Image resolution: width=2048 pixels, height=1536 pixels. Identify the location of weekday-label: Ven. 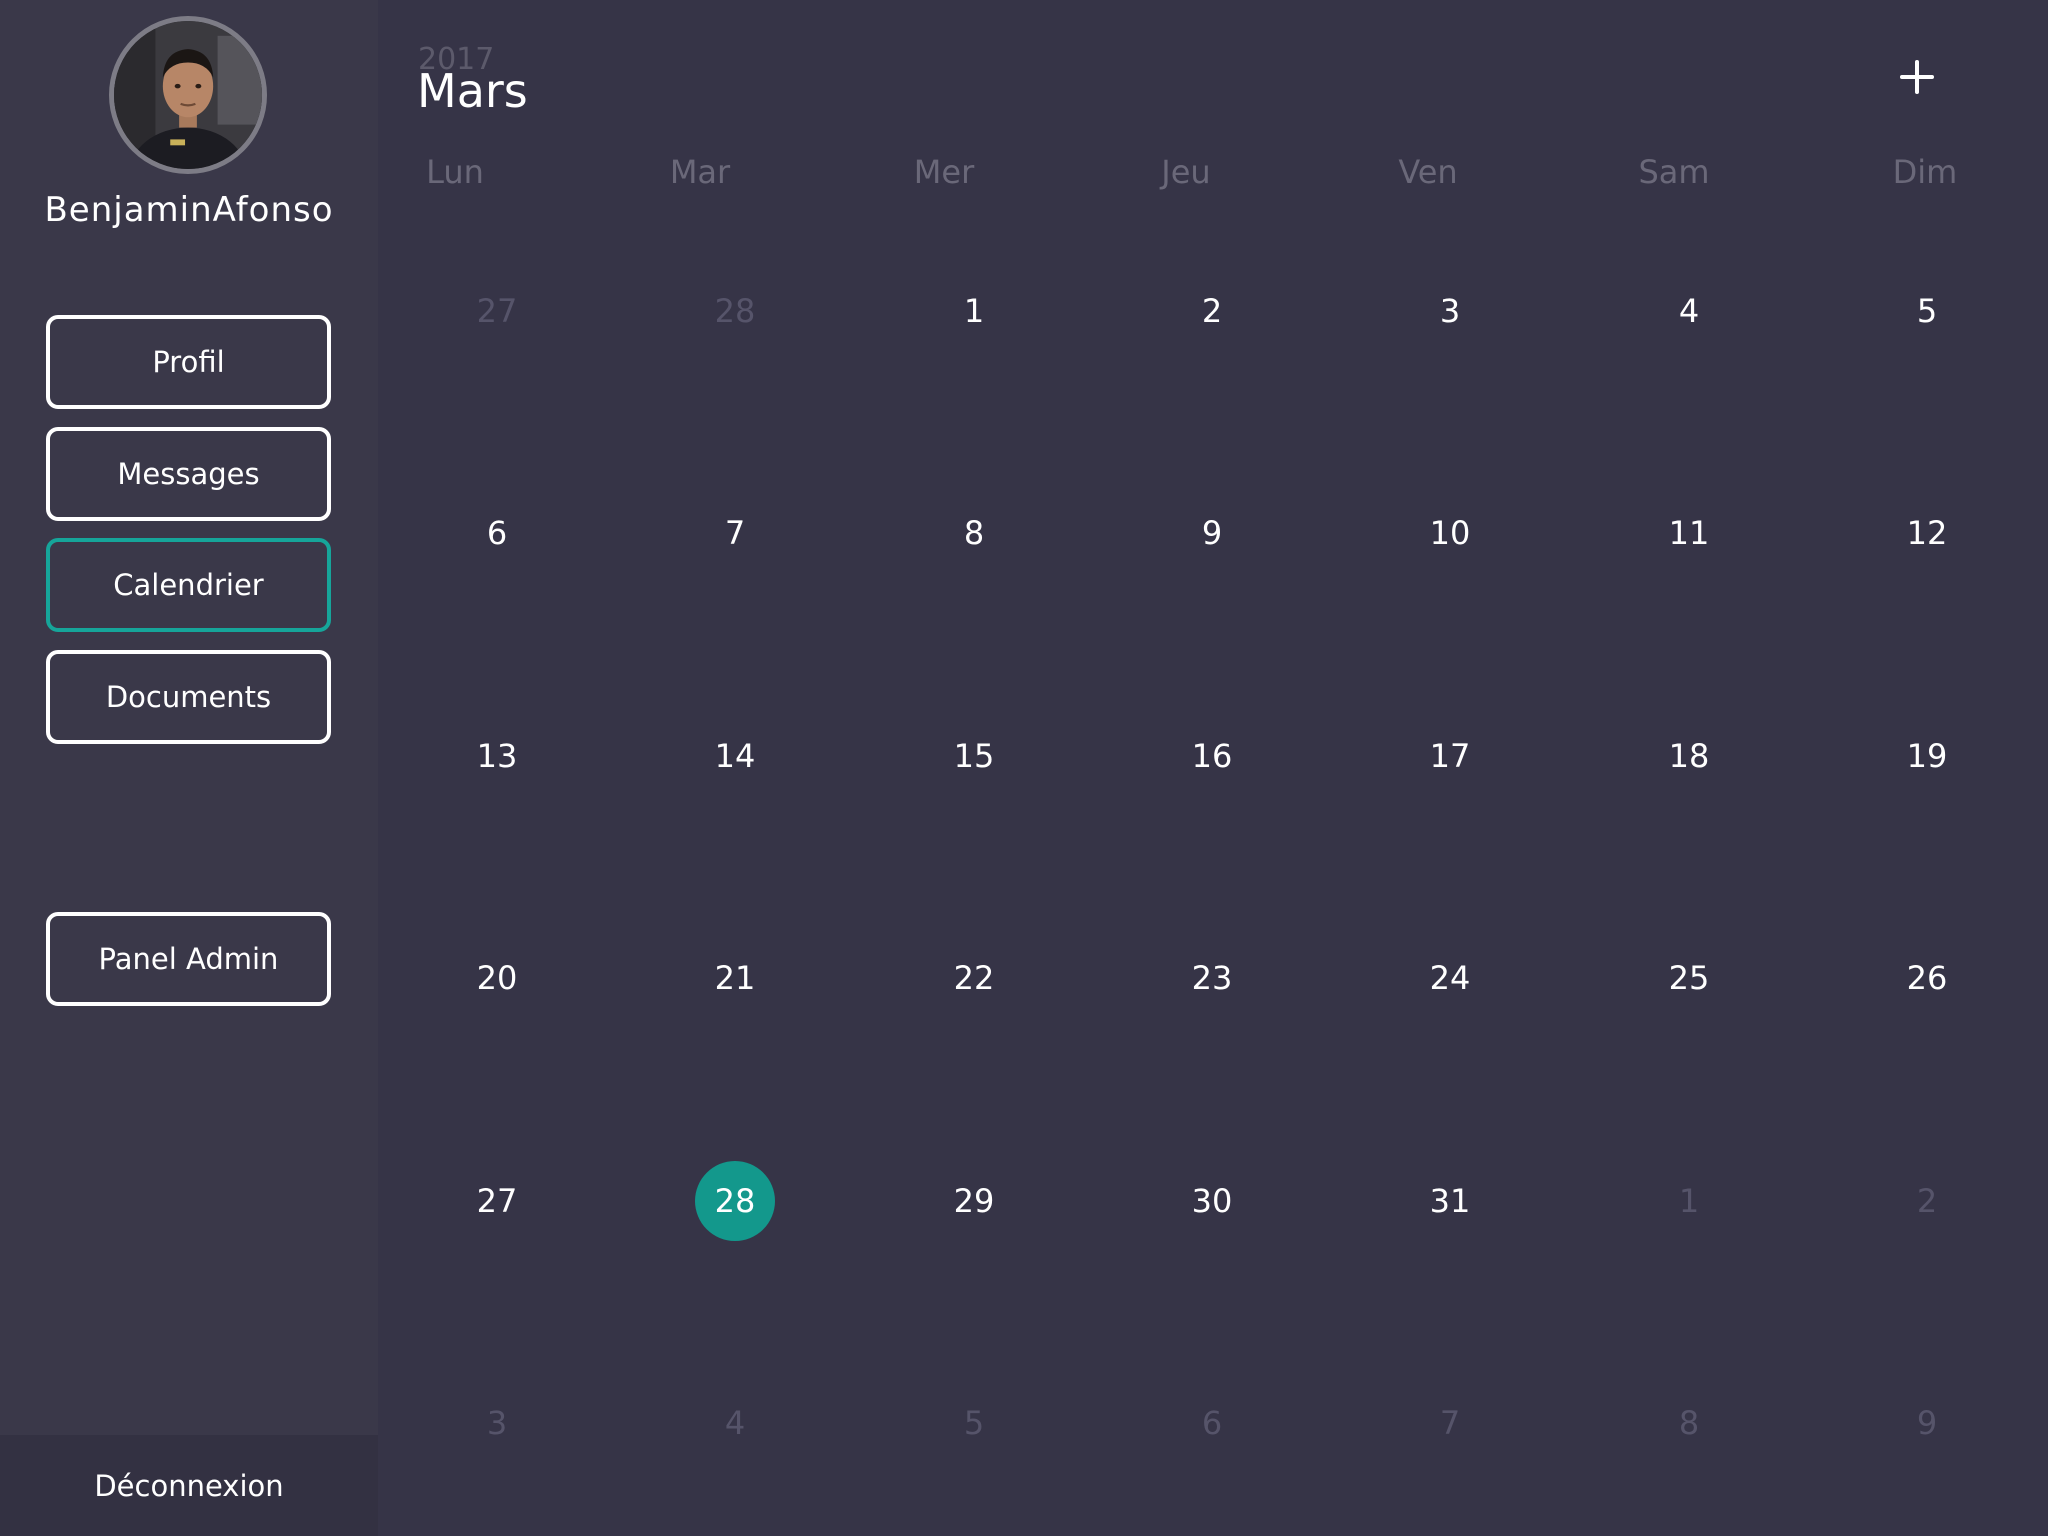
(1428, 172).